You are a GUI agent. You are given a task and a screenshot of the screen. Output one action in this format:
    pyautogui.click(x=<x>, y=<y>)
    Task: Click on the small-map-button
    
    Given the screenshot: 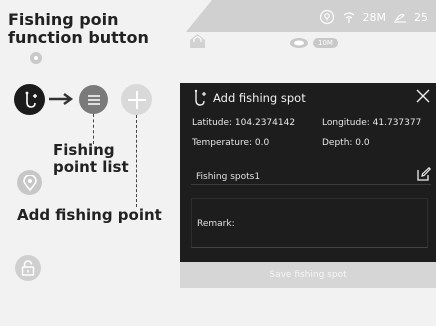 What is the action you would take?
    pyautogui.click(x=36, y=58)
    